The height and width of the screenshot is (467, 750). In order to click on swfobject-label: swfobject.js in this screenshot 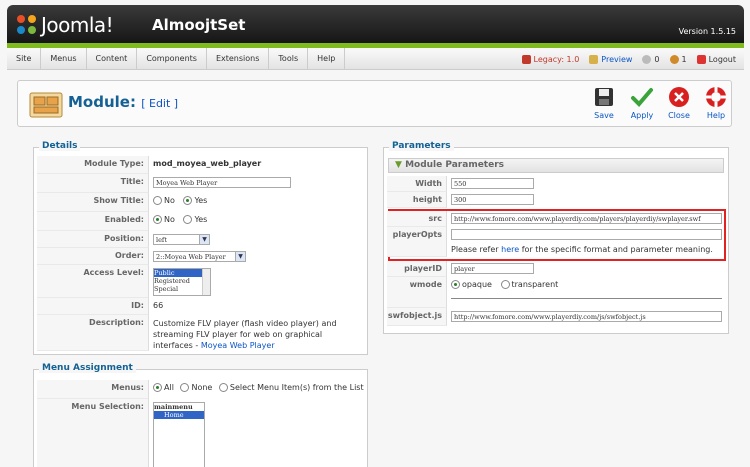, I will do `click(417, 317)`.